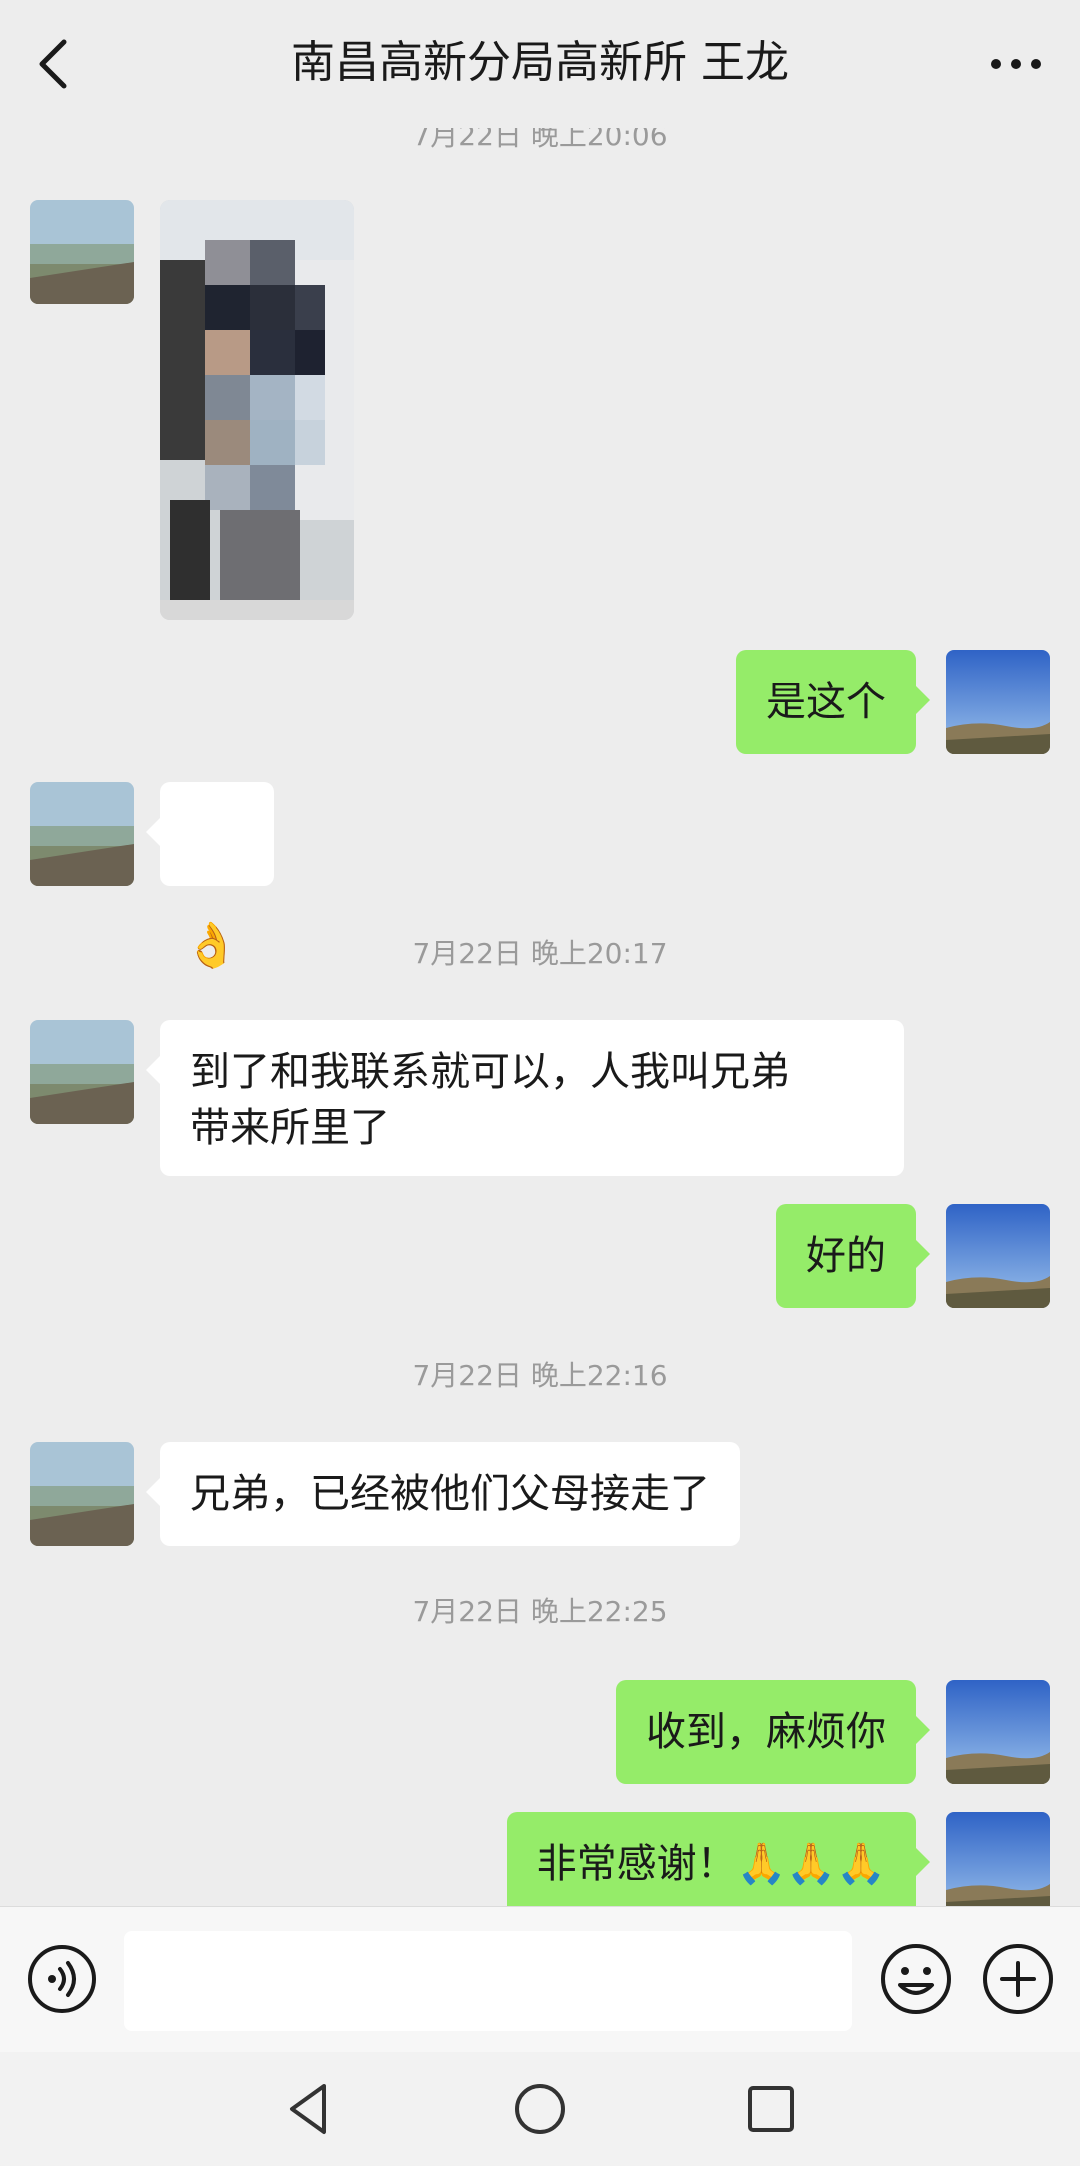 Image resolution: width=1080 pixels, height=2166 pixels. Describe the element at coordinates (916, 1979) in the screenshot. I see `smiley-icon` at that location.